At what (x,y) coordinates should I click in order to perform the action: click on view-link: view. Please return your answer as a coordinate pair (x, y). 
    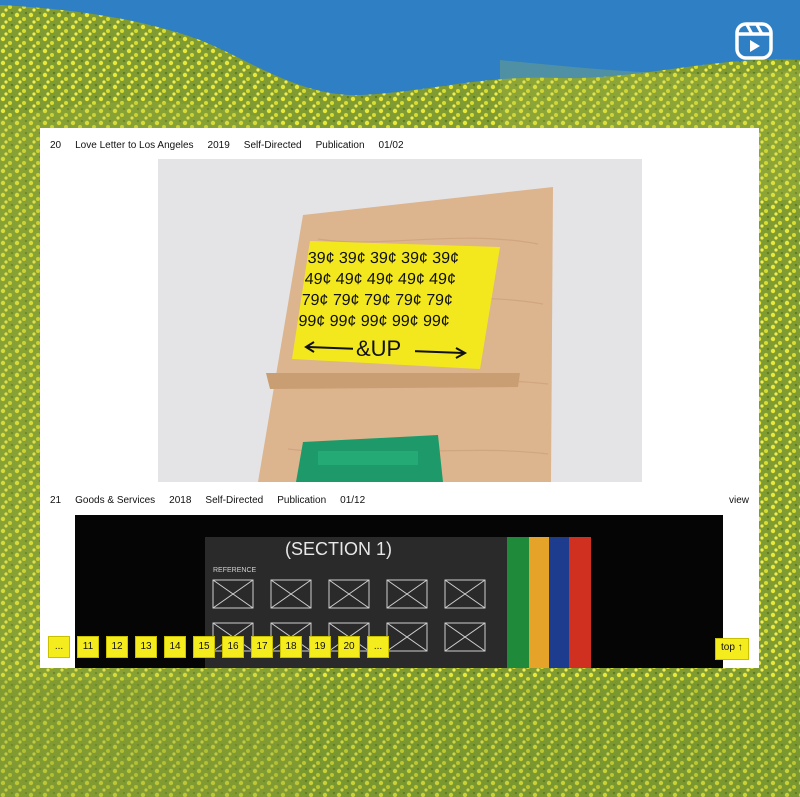
    Looking at the image, I should click on (739, 500).